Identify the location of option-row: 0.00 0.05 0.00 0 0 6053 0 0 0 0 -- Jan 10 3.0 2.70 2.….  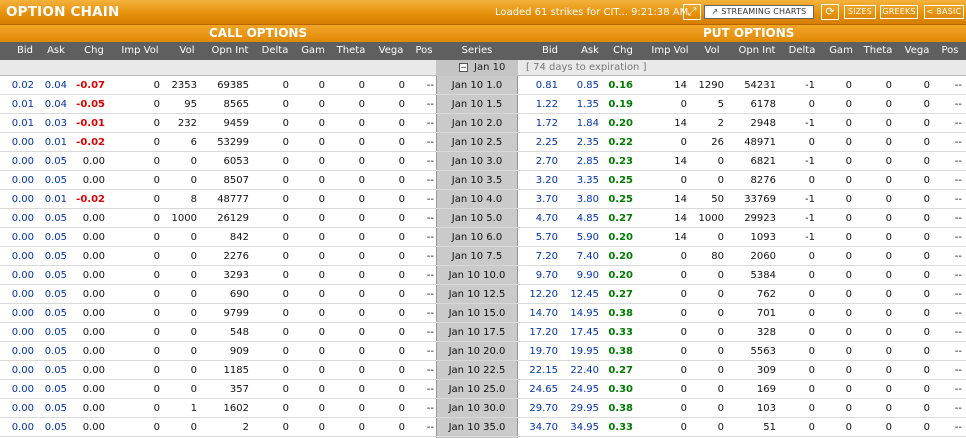
(483, 161).